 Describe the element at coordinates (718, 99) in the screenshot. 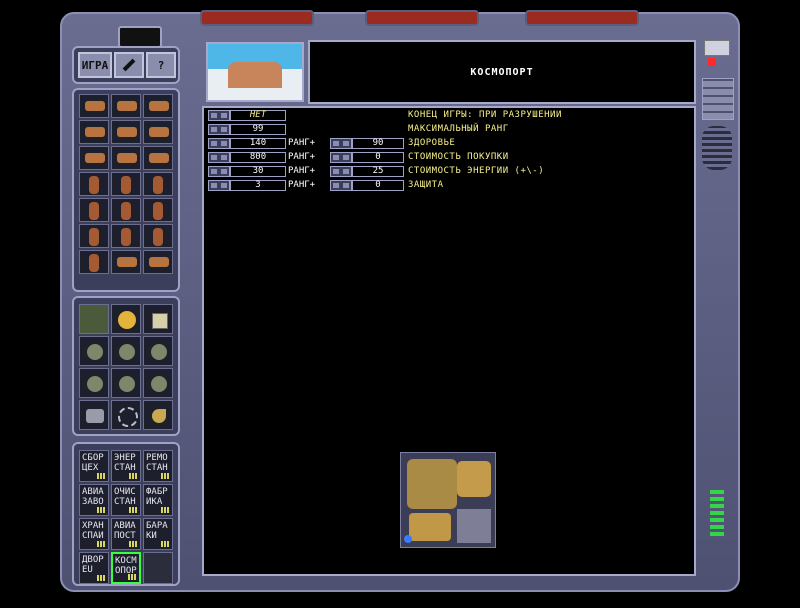

I see `keypad` at that location.